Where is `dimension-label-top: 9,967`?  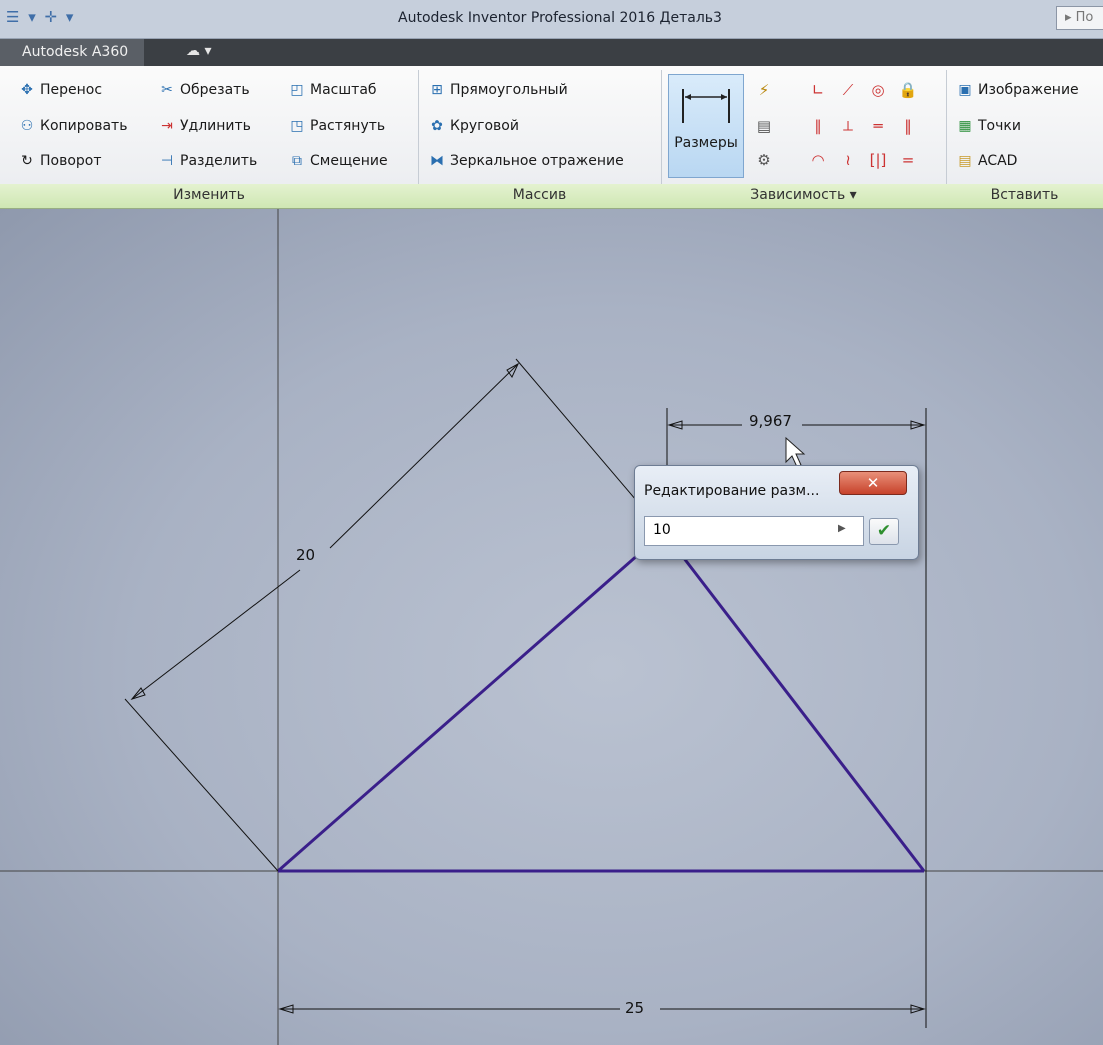
dimension-label-top: 9,967 is located at coordinates (770, 421).